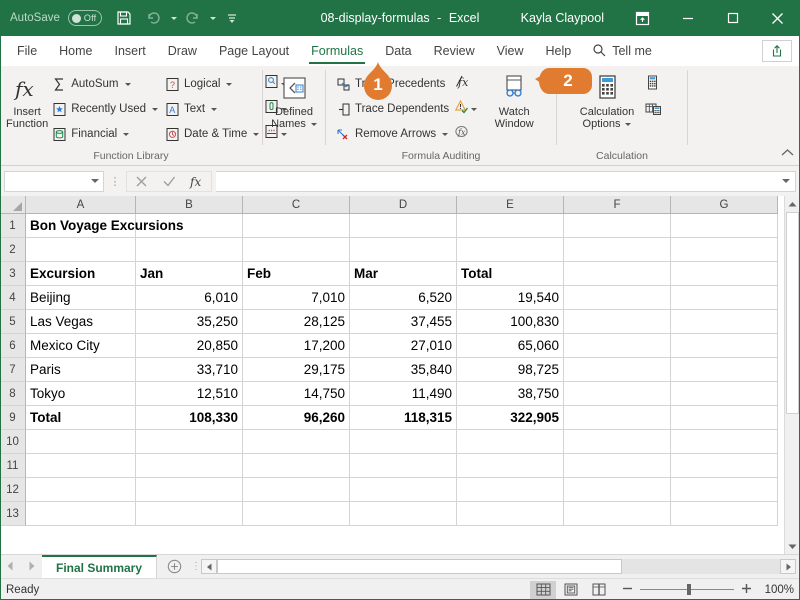  What do you see at coordinates (81, 298) in the screenshot?
I see `cell-A4: Beijing` at bounding box center [81, 298].